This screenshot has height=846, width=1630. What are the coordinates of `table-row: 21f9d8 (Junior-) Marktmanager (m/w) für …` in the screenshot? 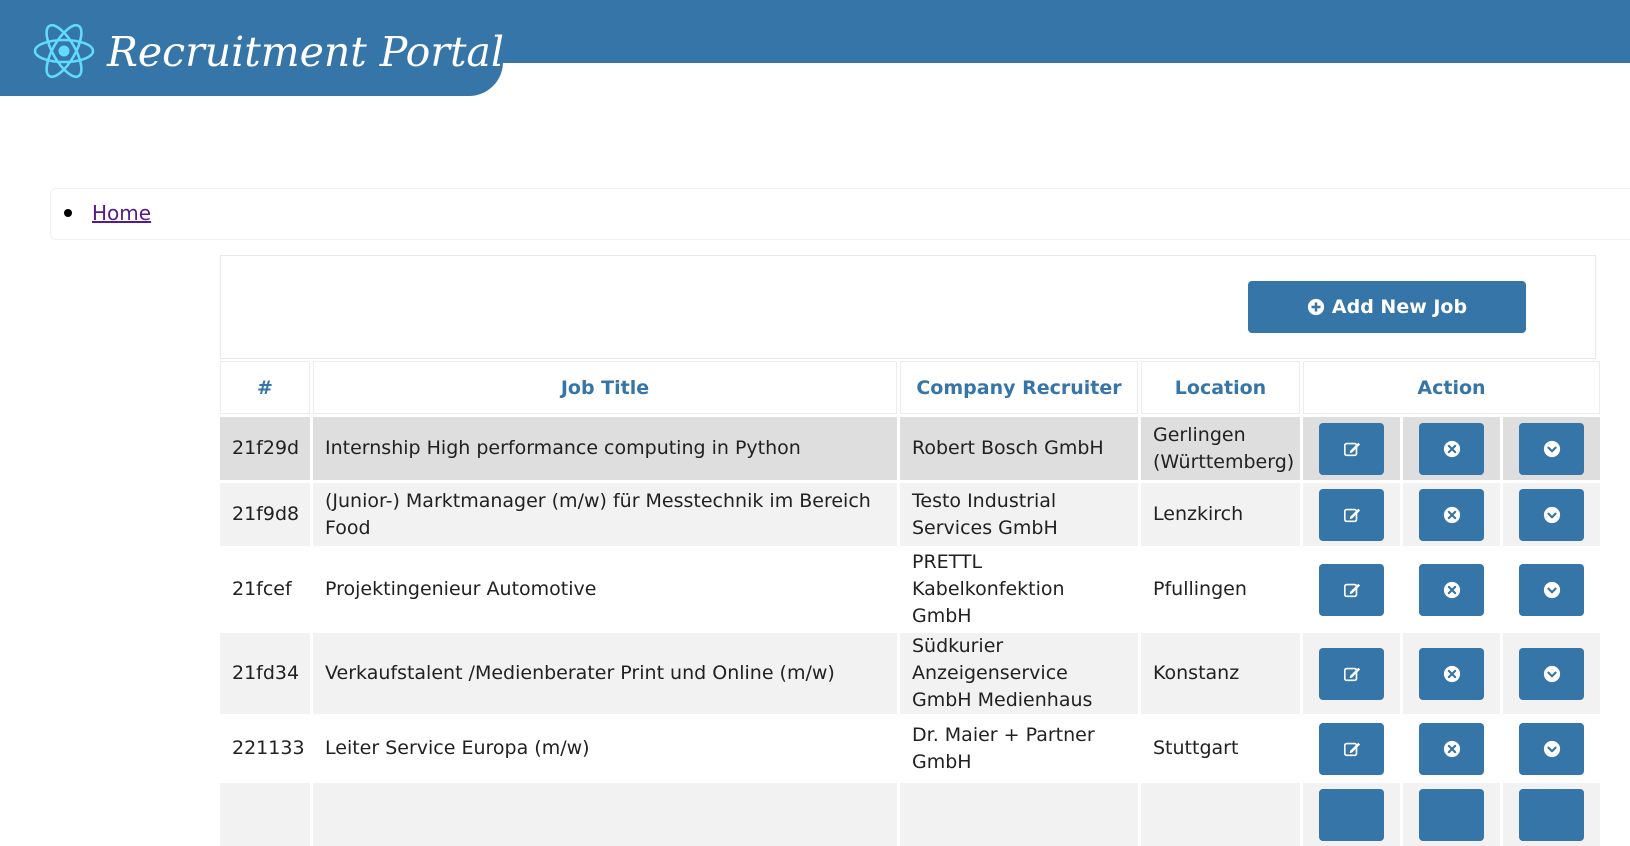 It's located at (910, 513).